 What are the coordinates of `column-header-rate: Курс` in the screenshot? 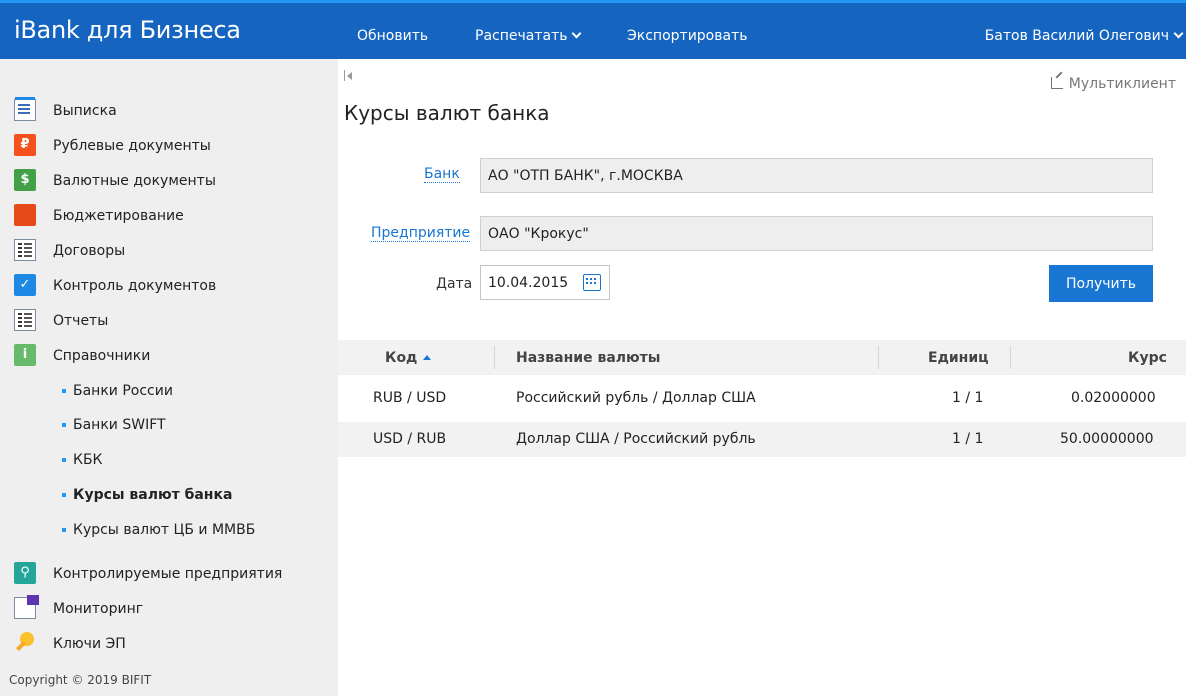 It's located at (1147, 358).